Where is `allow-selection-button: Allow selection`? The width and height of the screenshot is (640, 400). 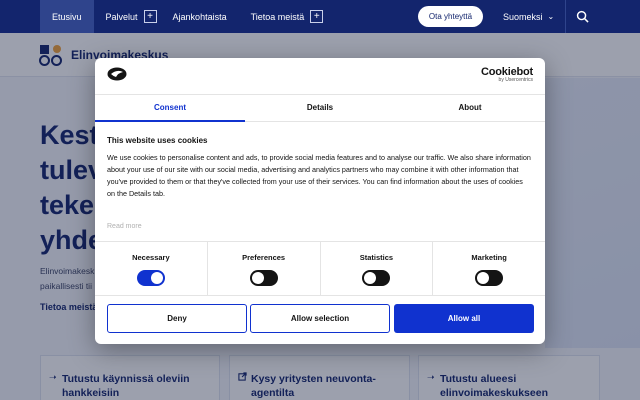 allow-selection-button: Allow selection is located at coordinates (320, 318).